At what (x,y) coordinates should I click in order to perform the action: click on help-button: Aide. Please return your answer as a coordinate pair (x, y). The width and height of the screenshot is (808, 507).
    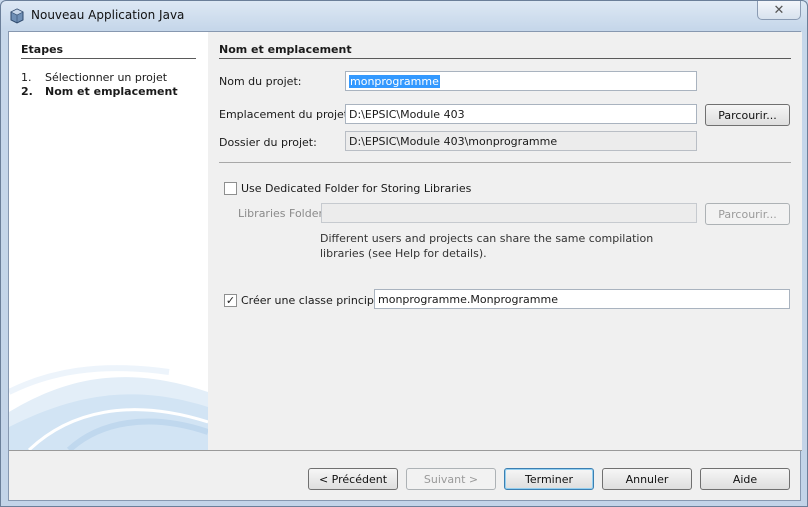
    Looking at the image, I should click on (745, 479).